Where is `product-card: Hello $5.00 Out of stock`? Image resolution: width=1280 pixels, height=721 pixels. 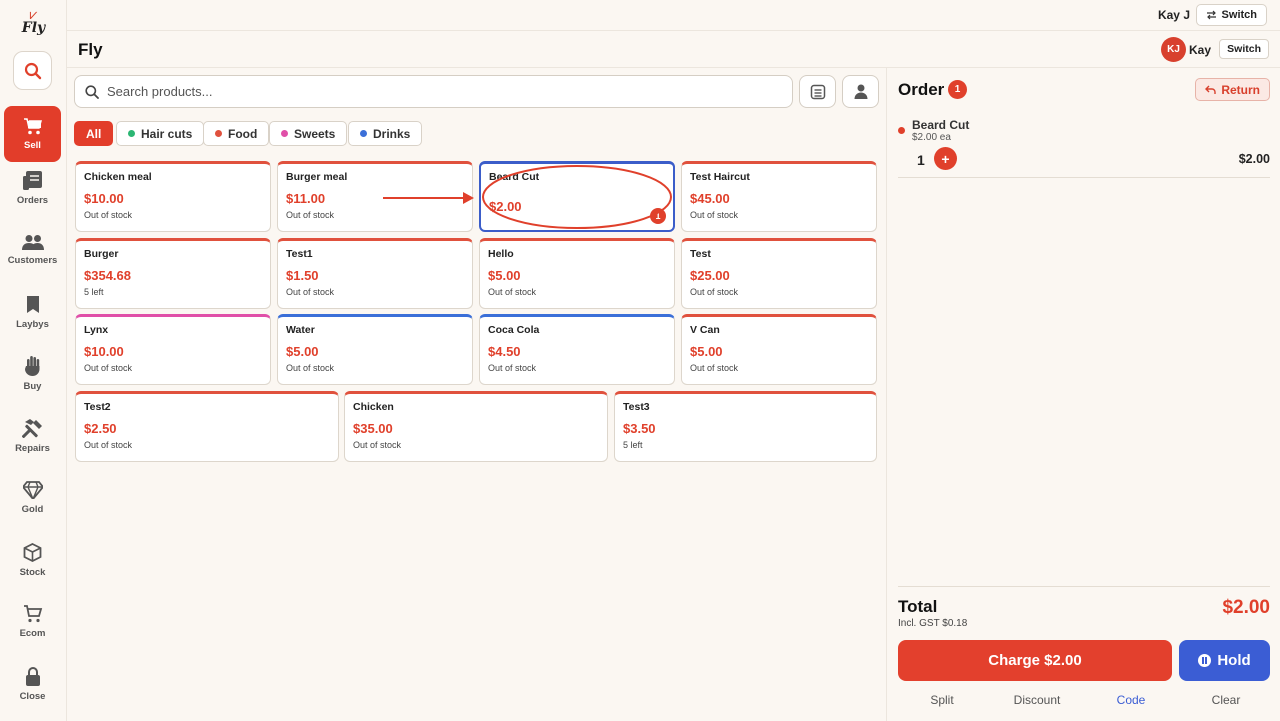 product-card: Hello $5.00 Out of stock is located at coordinates (577, 273).